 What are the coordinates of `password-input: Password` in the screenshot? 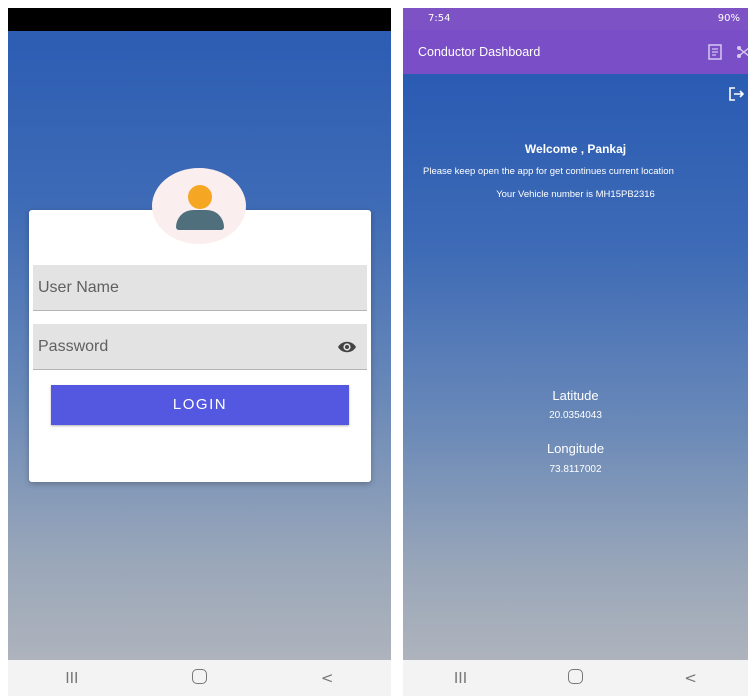 It's located at (200, 347).